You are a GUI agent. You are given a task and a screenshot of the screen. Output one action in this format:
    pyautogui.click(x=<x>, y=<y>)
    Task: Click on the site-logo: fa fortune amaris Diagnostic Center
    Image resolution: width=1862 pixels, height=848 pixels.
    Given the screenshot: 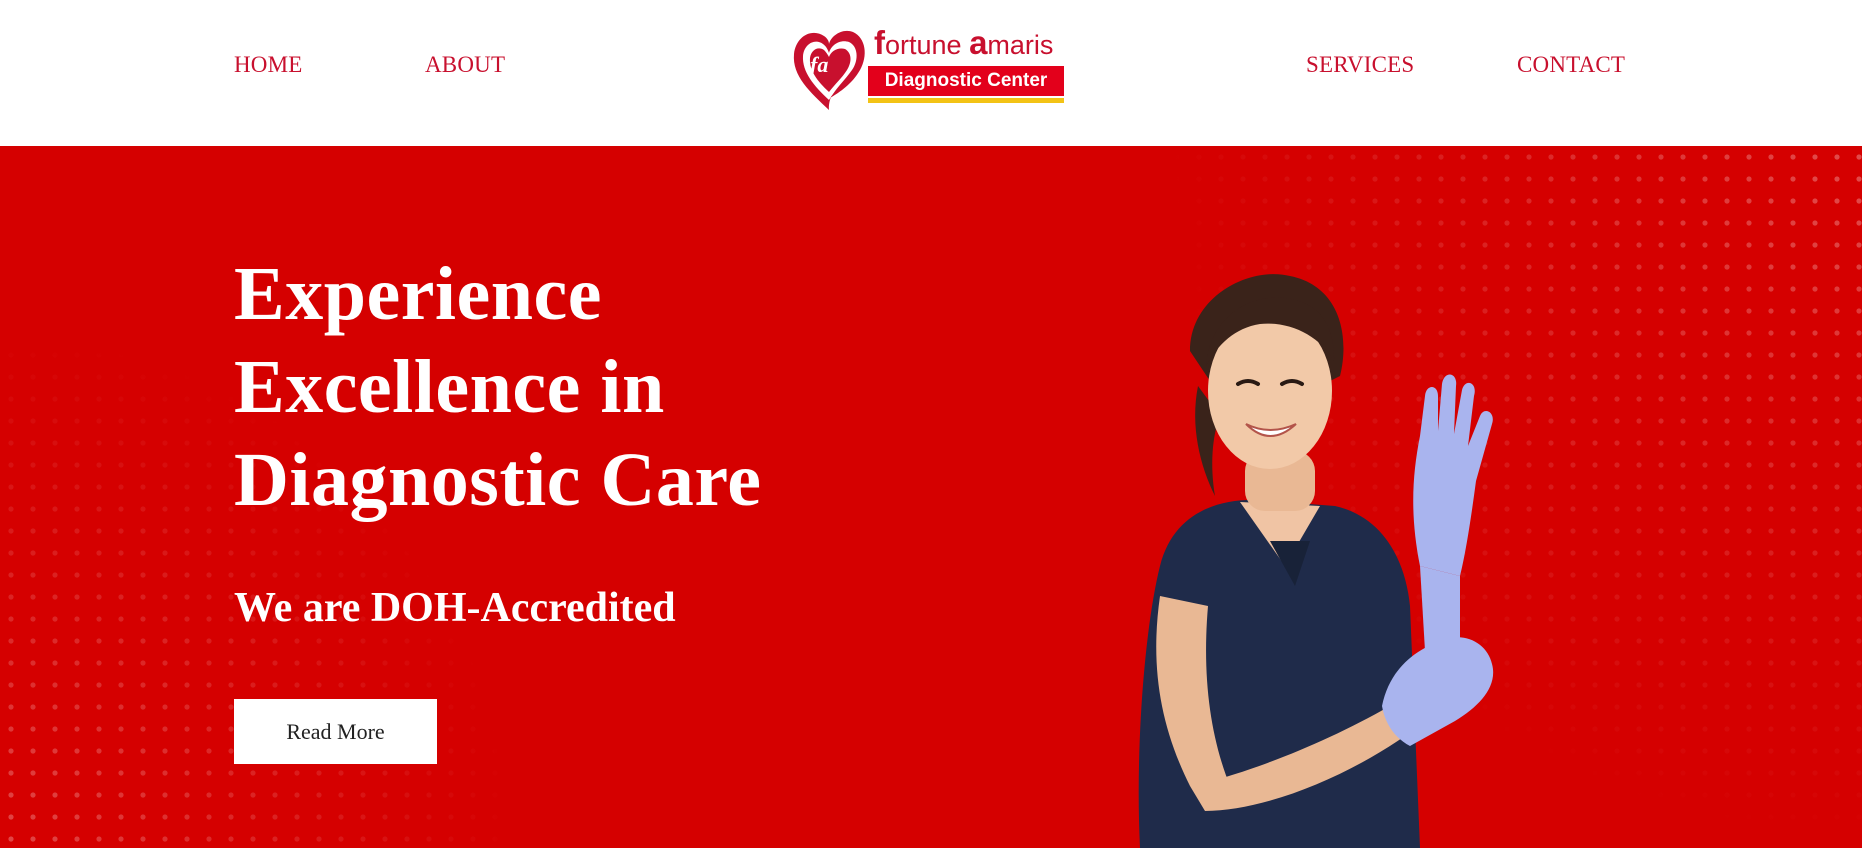 What is the action you would take?
    pyautogui.click(x=928, y=71)
    